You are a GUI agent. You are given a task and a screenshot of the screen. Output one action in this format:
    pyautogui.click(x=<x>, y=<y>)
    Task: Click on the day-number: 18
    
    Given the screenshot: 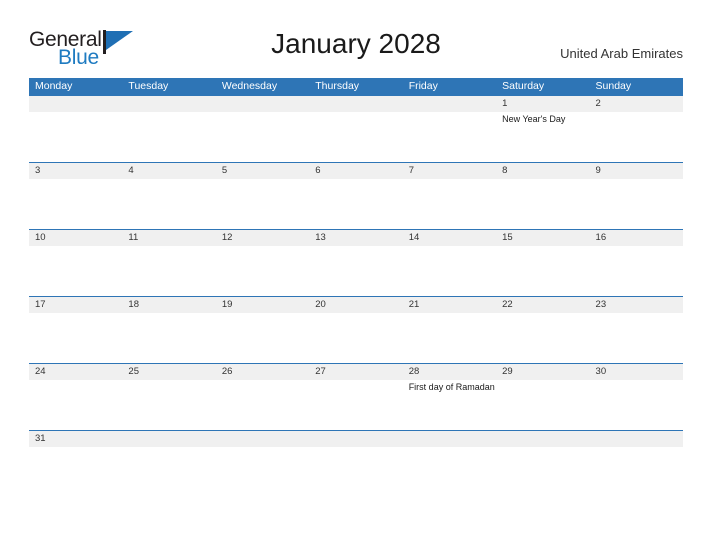 What is the action you would take?
    pyautogui.click(x=168, y=305)
    